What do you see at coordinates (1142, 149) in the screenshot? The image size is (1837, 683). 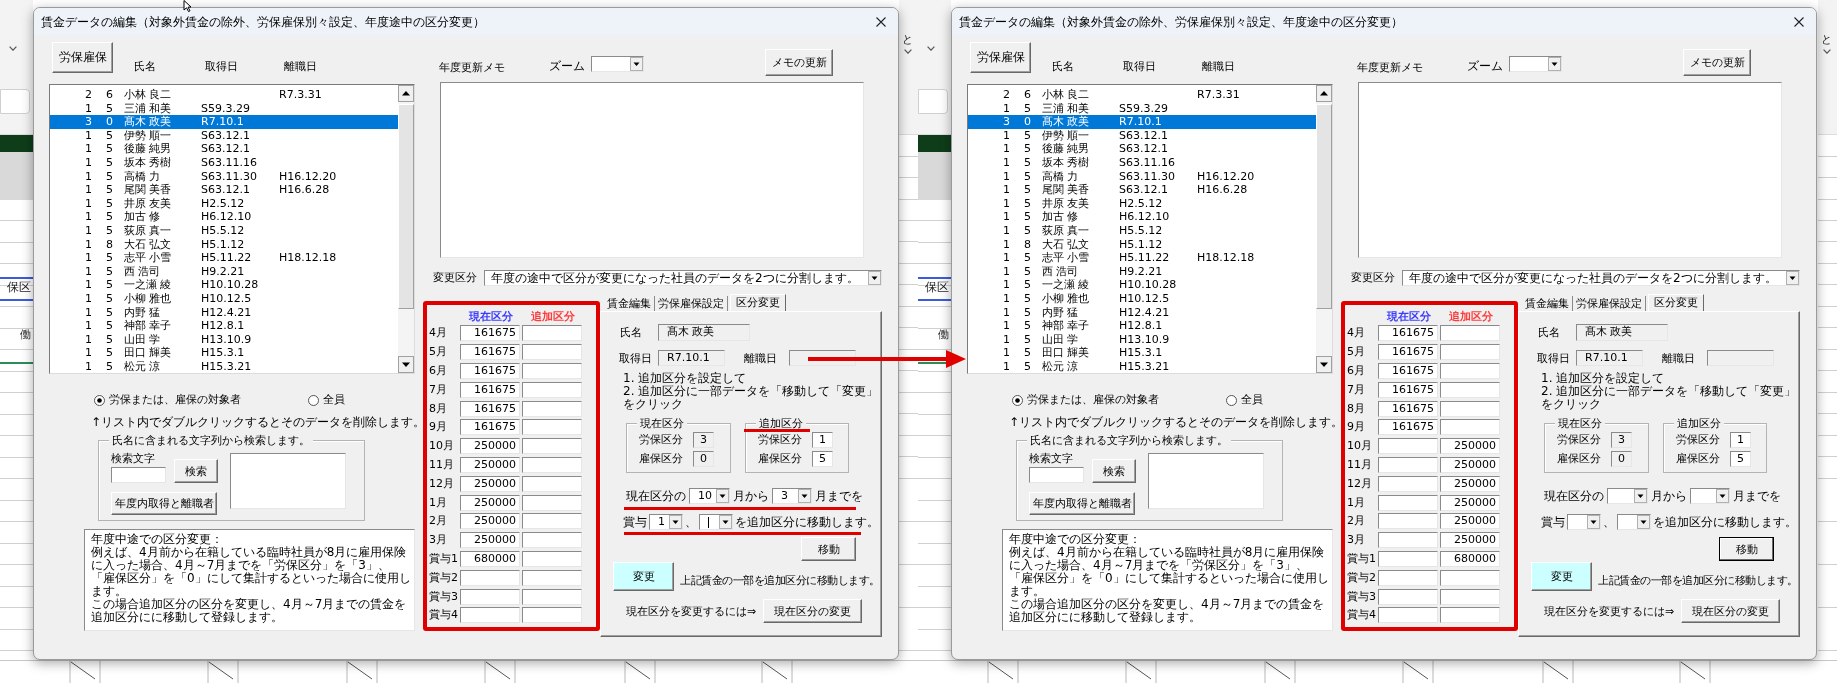 I see `list-item: 1 5 後藤 純男 S63.12.1` at bounding box center [1142, 149].